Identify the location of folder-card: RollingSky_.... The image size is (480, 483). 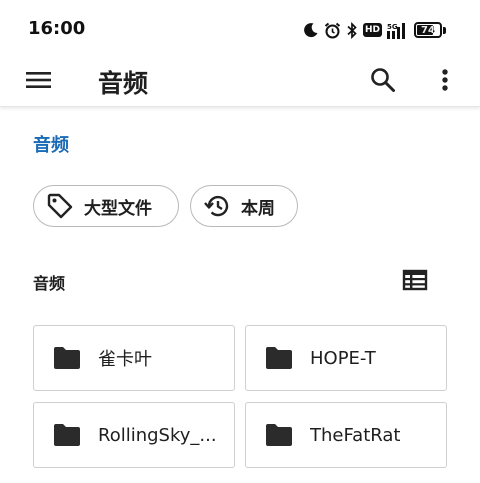
(134, 435).